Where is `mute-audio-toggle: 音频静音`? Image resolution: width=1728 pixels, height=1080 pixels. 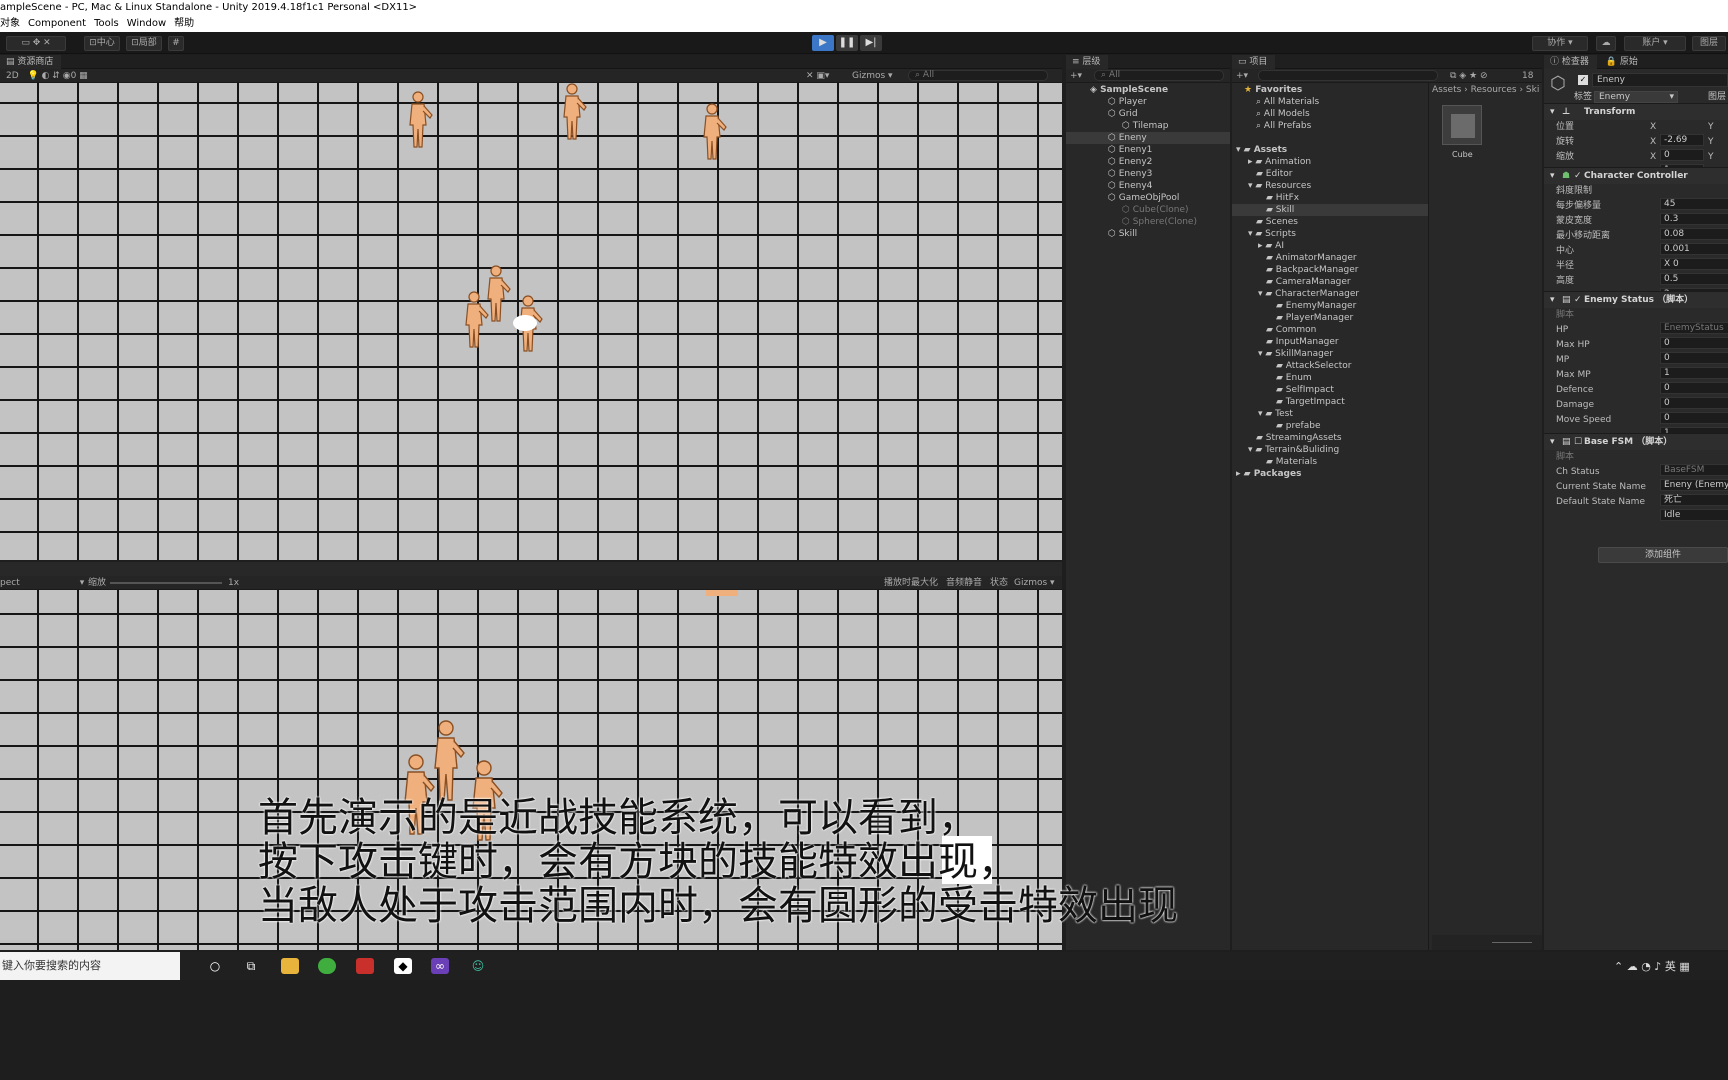
mute-audio-toggle: 音频静音 is located at coordinates (964, 583).